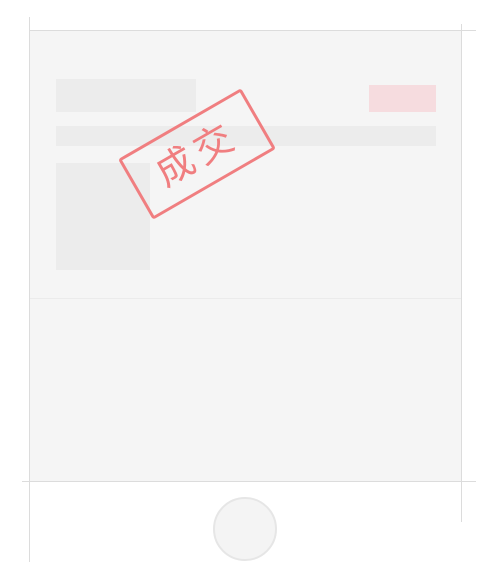 Image resolution: width=493 pixels, height=578 pixels. Describe the element at coordinates (249, 481) in the screenshot. I see `frame-guide-bottom` at that location.